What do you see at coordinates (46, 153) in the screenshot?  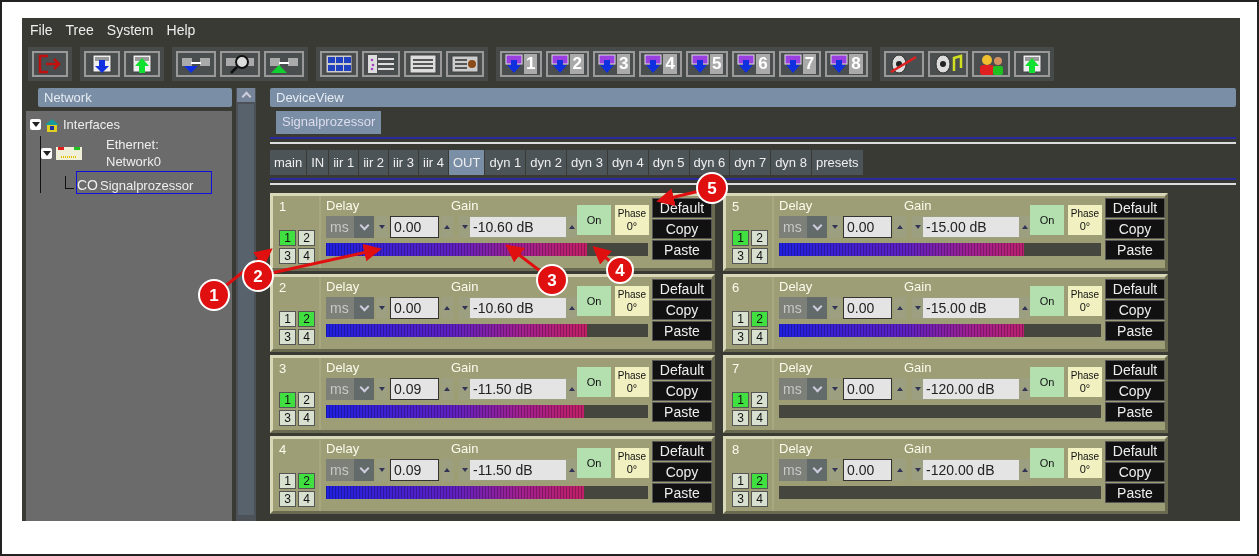 I see `expander-icon` at bounding box center [46, 153].